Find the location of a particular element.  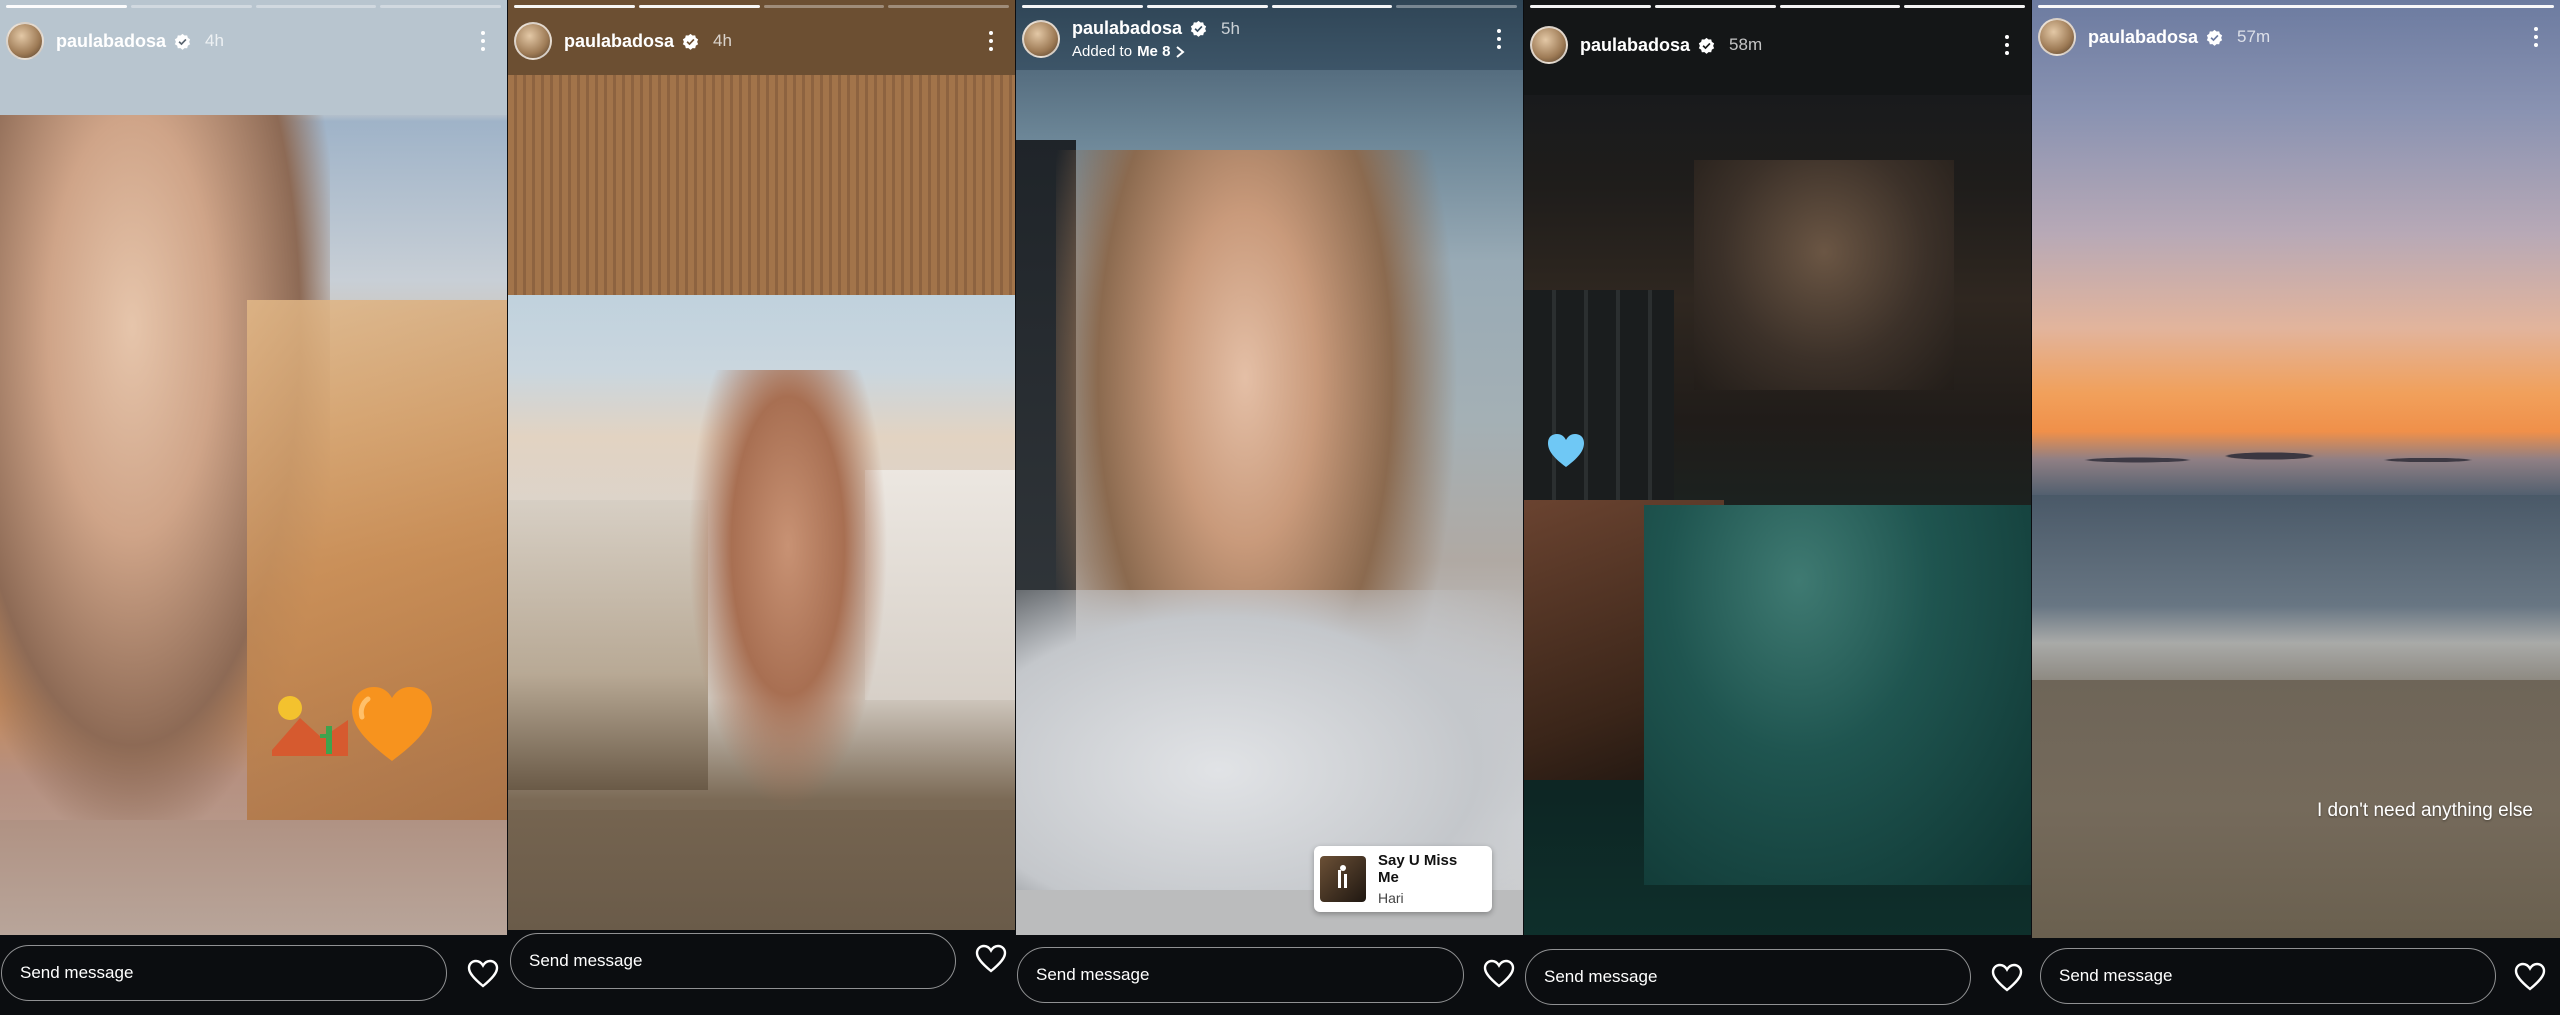

building-facade is located at coordinates (1824, 275).